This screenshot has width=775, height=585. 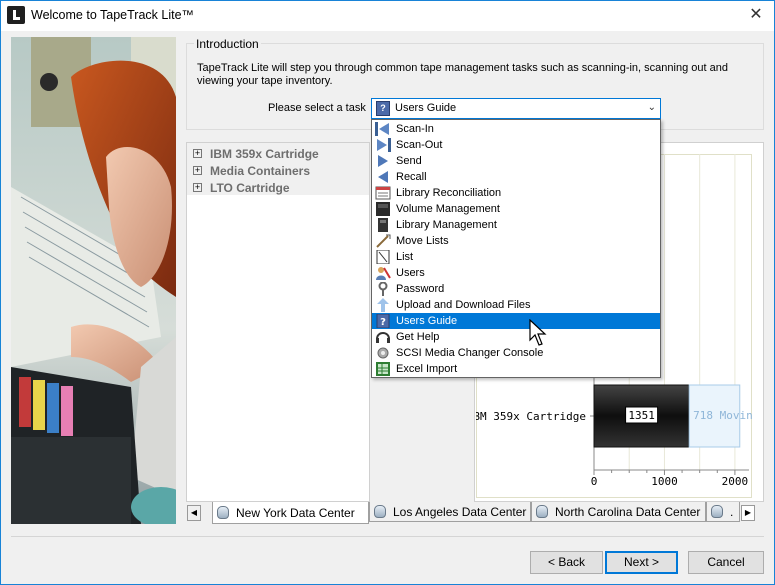 I want to click on next-button: Next >, so click(x=641, y=562).